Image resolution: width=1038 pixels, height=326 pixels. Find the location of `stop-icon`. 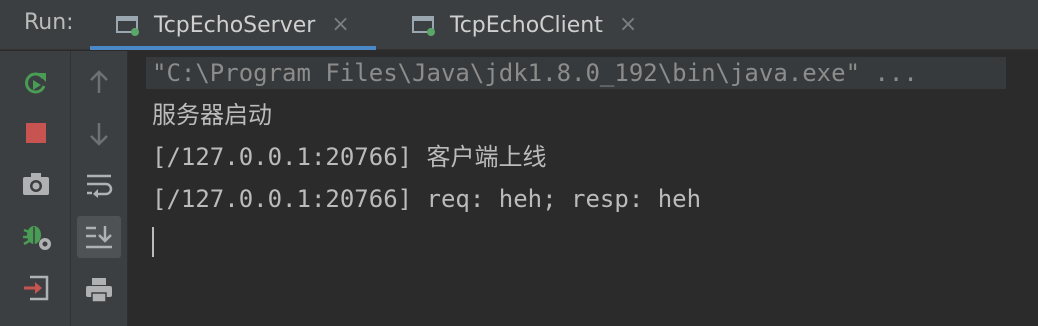

stop-icon is located at coordinates (36, 133).